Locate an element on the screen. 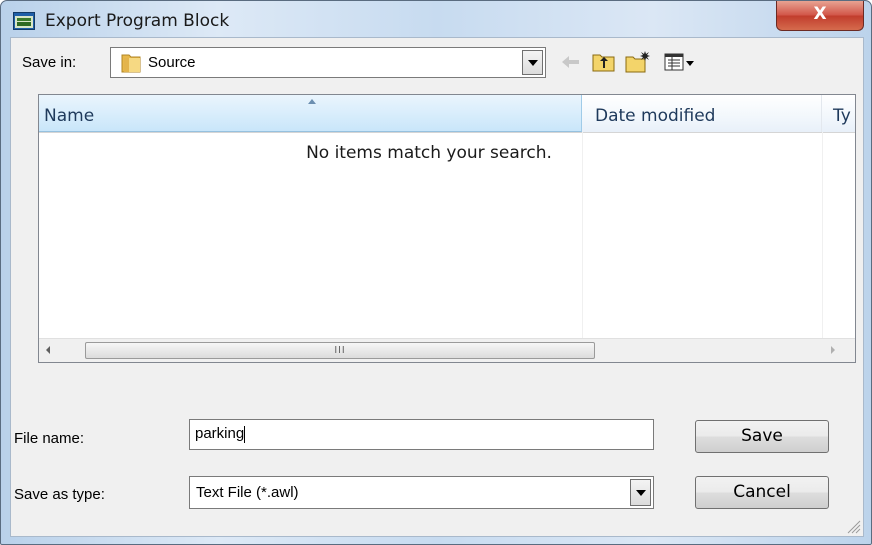 The width and height of the screenshot is (872, 545). scrollbar-thumb: III is located at coordinates (340, 350).